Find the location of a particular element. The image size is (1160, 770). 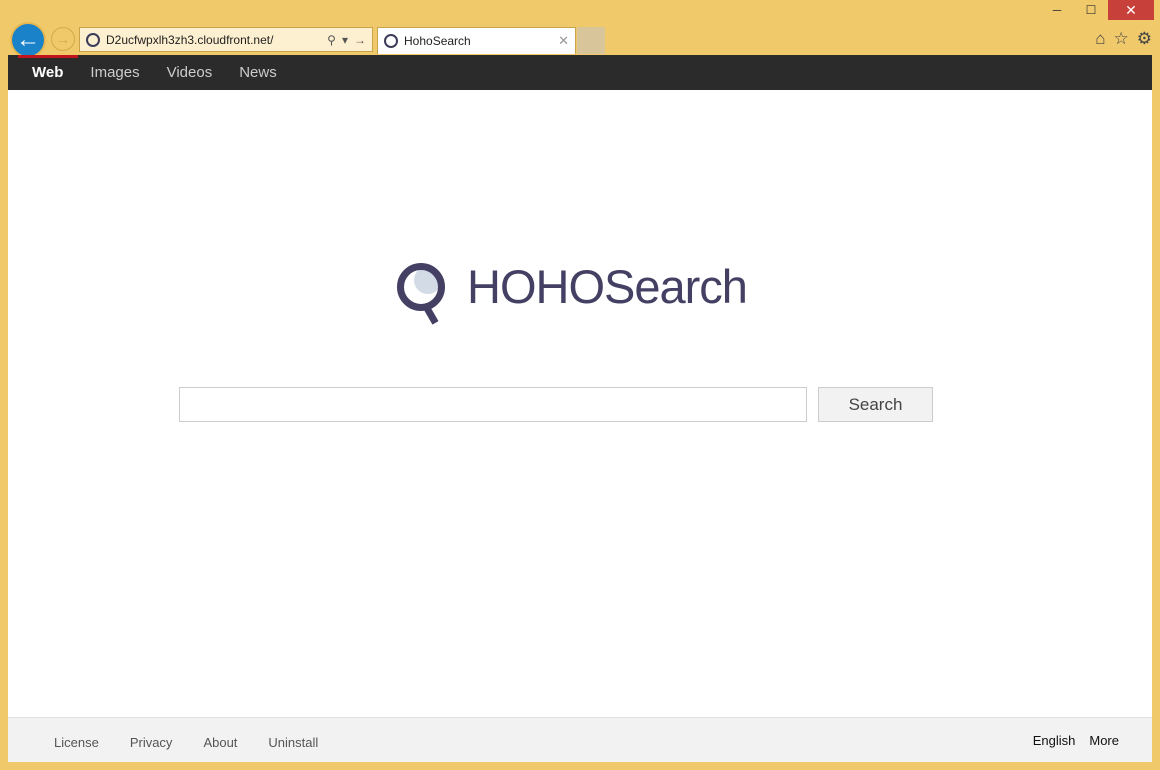

nav-videos: Videos is located at coordinates (190, 72).